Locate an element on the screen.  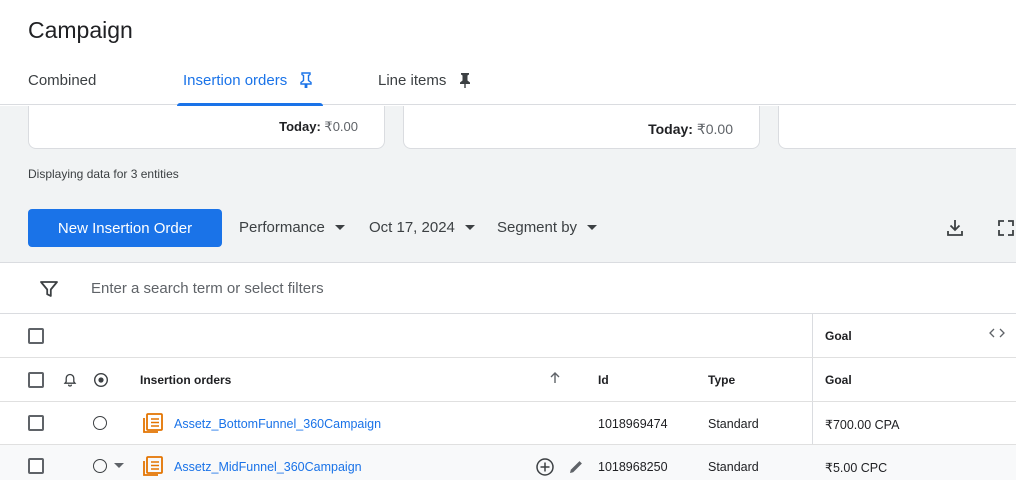
date-label: Oct 17, 2024 is located at coordinates (412, 227).